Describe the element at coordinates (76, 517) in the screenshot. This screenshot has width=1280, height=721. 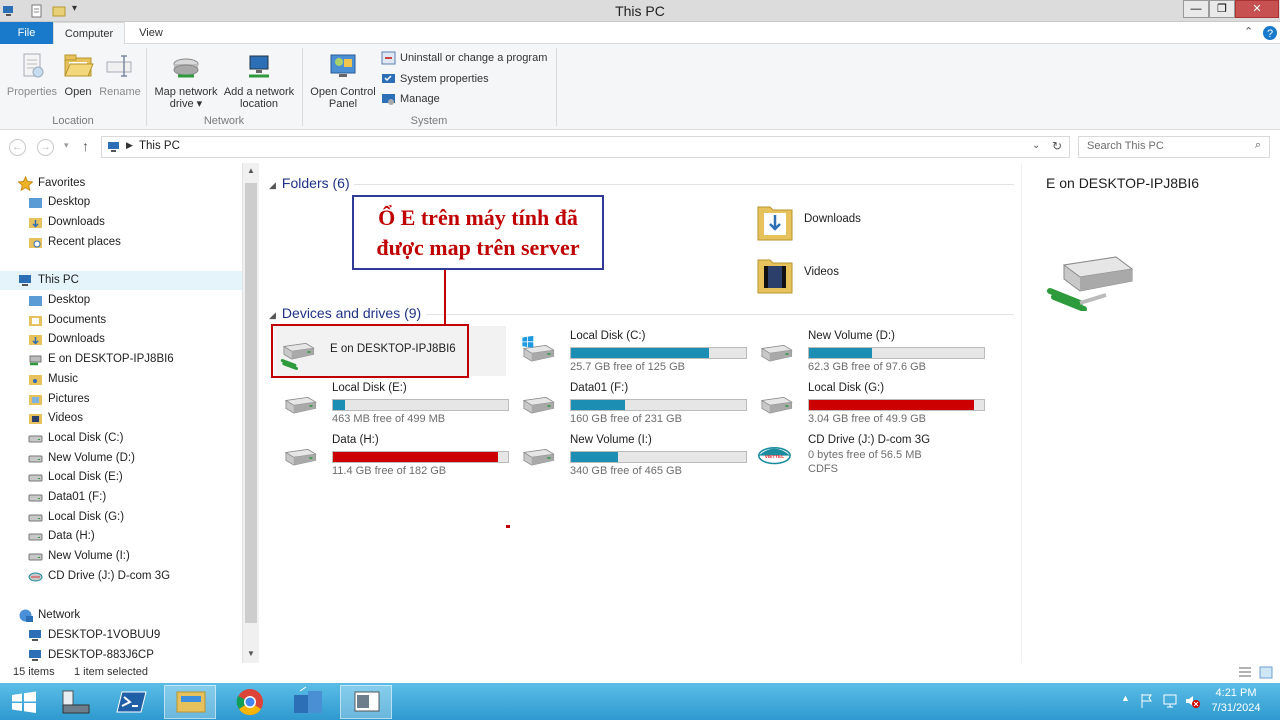
I see `nav-pc-local-disk-g: Local Disk (G:)` at that location.